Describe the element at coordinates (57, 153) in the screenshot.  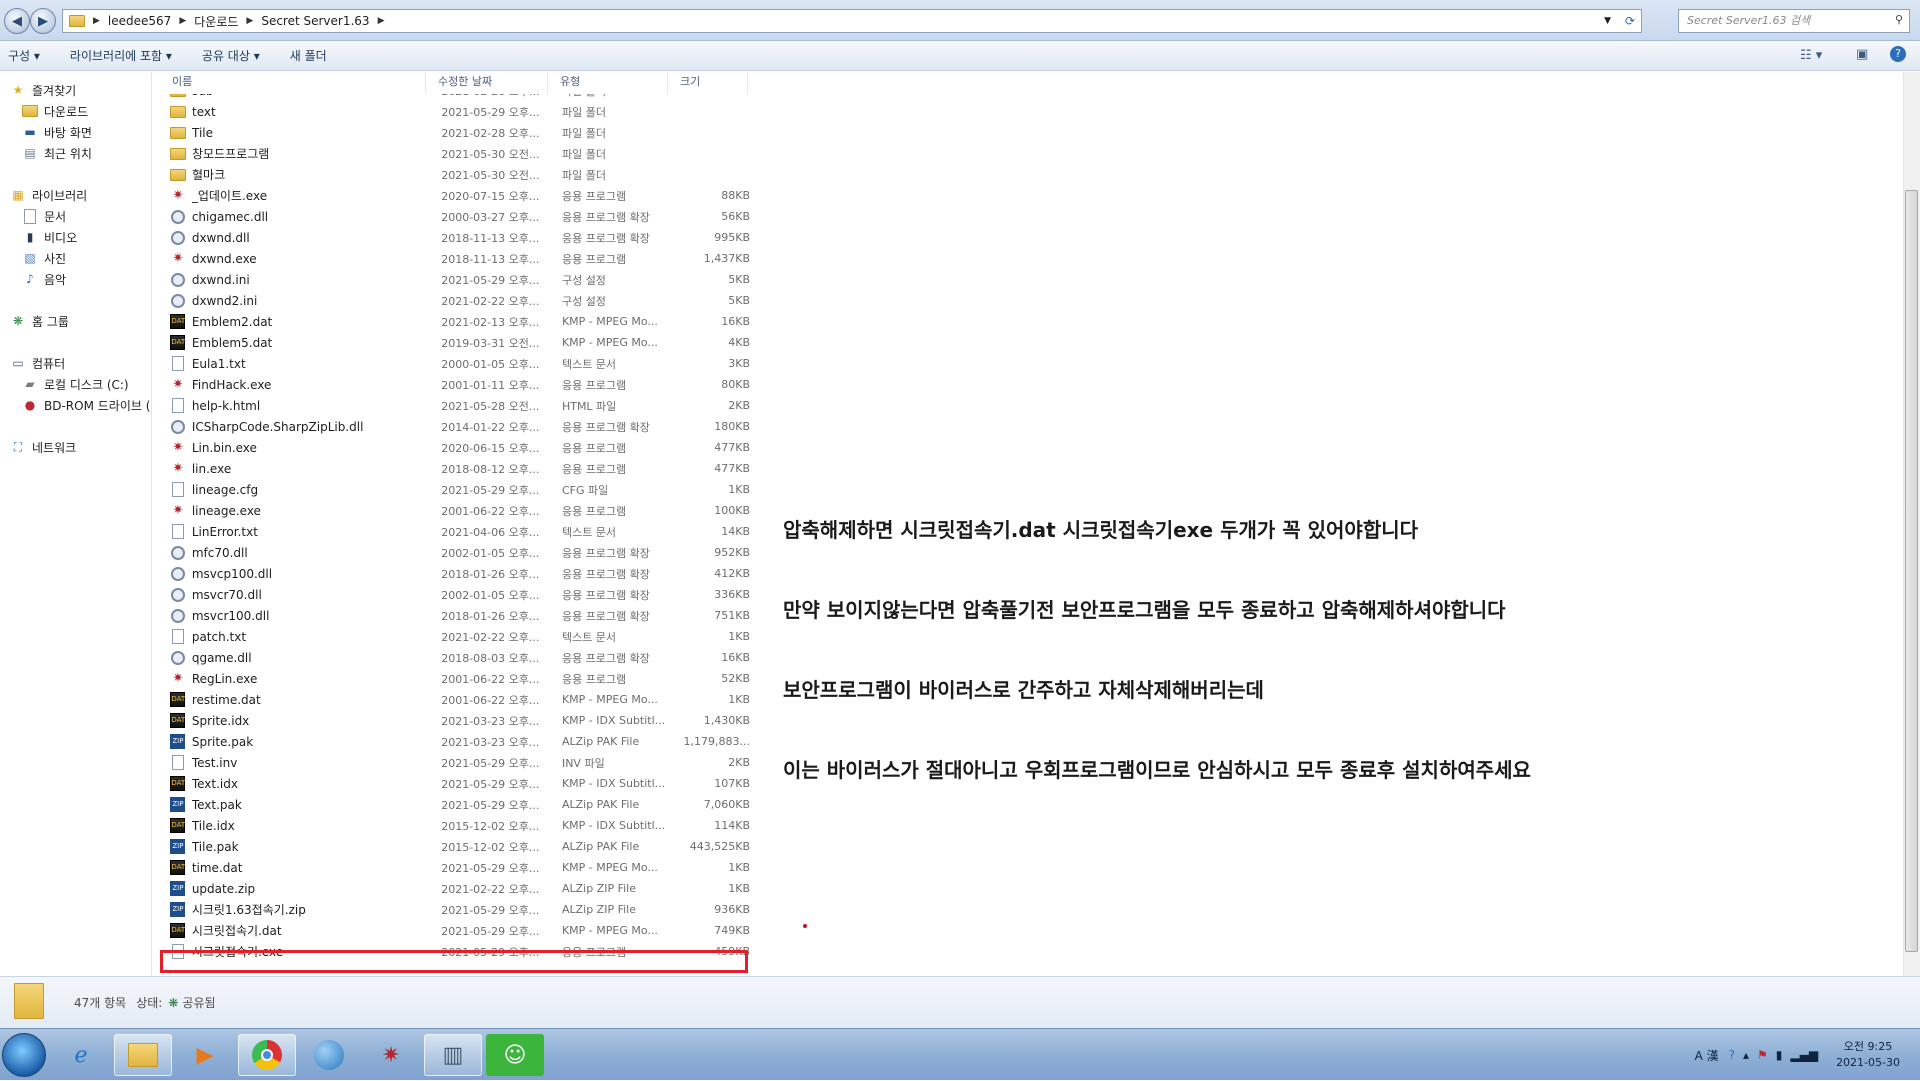
I see `nav-recent: ▤ 최근 위치` at that location.